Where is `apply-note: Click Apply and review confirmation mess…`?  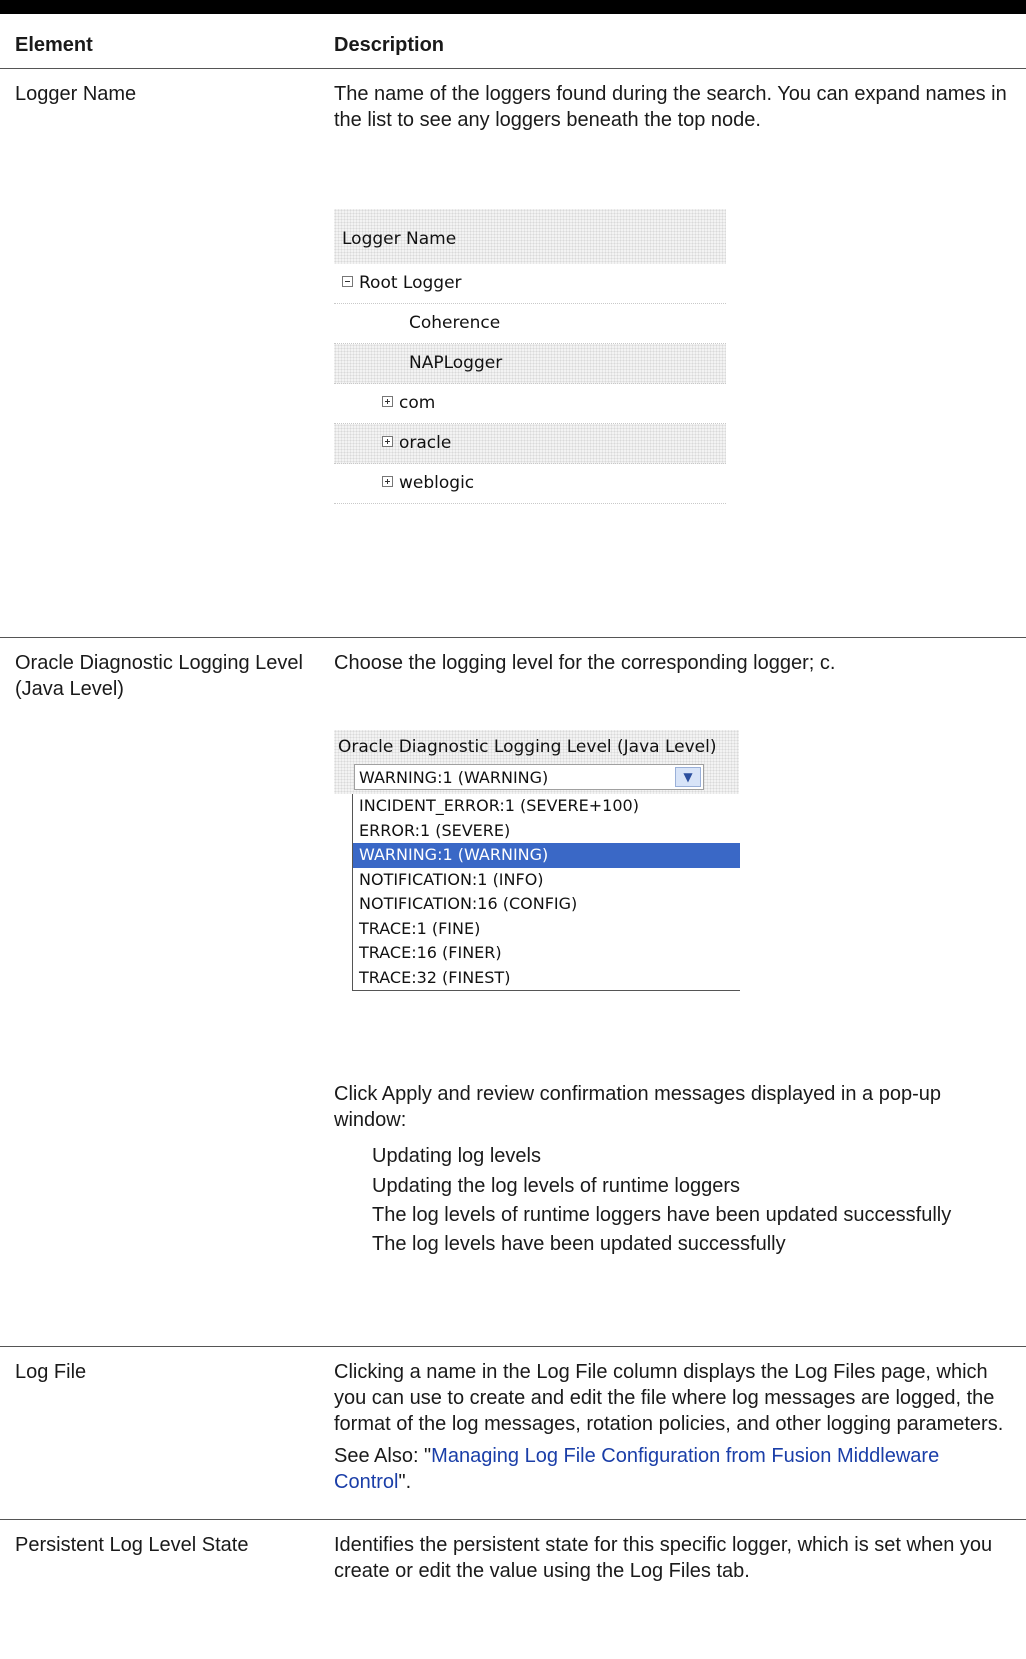
apply-note: Click Apply and review confirmation mess… is located at coordinates (637, 1107).